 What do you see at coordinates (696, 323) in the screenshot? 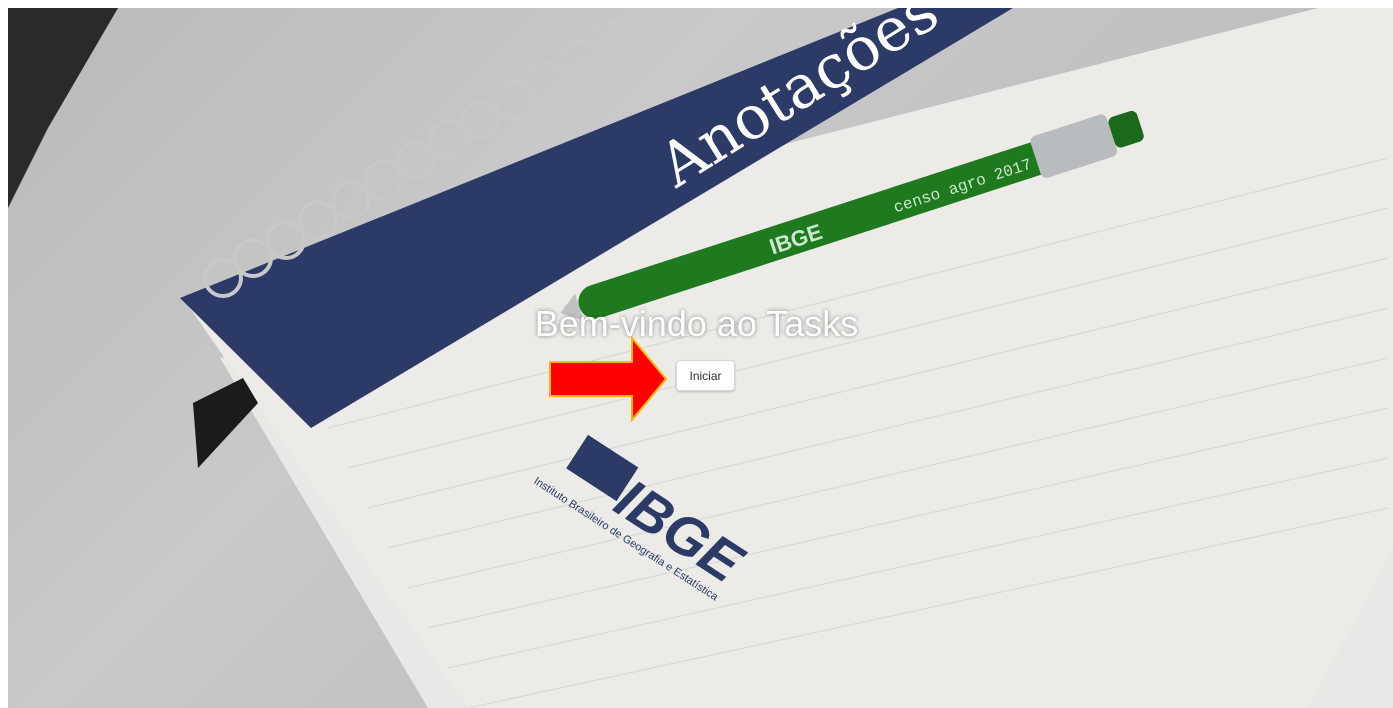
I see `welcome-title: Bem-vindo ao Tasks` at bounding box center [696, 323].